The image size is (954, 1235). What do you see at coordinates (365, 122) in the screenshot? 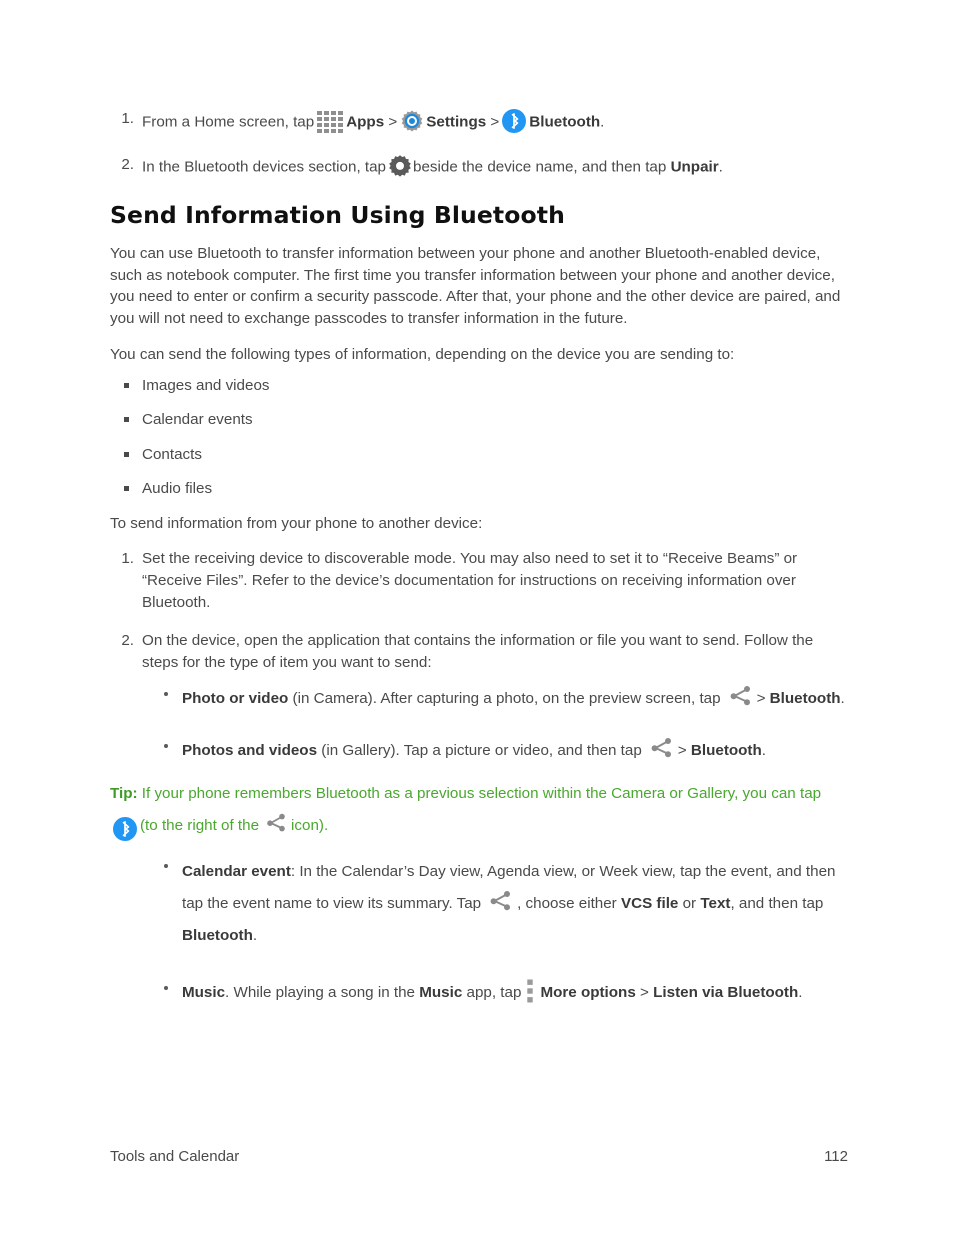
I see `step-bold-apps: Apps` at bounding box center [365, 122].